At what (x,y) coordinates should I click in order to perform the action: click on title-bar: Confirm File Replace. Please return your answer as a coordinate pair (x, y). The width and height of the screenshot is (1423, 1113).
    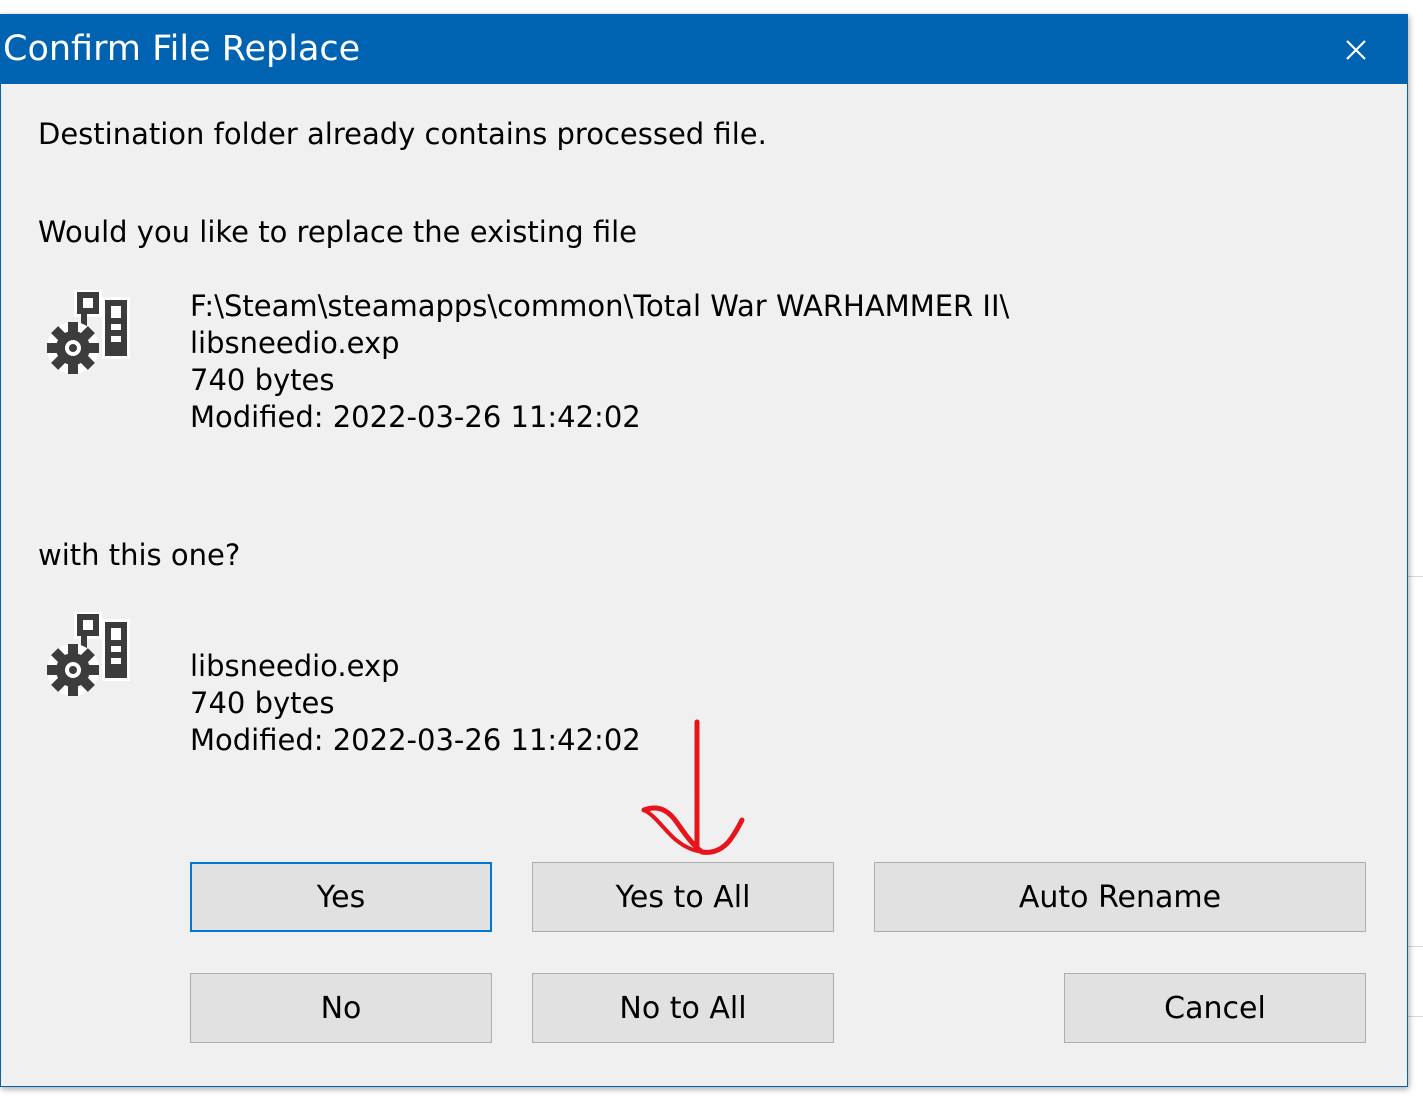
    Looking at the image, I should click on (704, 49).